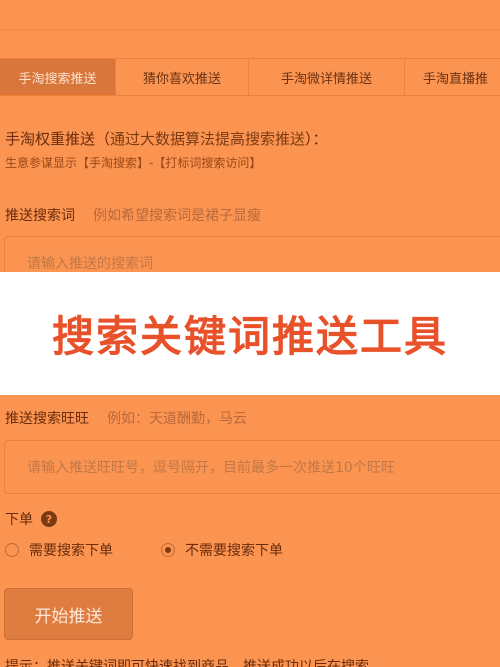 The width and height of the screenshot is (500, 667). I want to click on order-radio-group: 需要搜索下单 不需要搜索下单, so click(168, 550).